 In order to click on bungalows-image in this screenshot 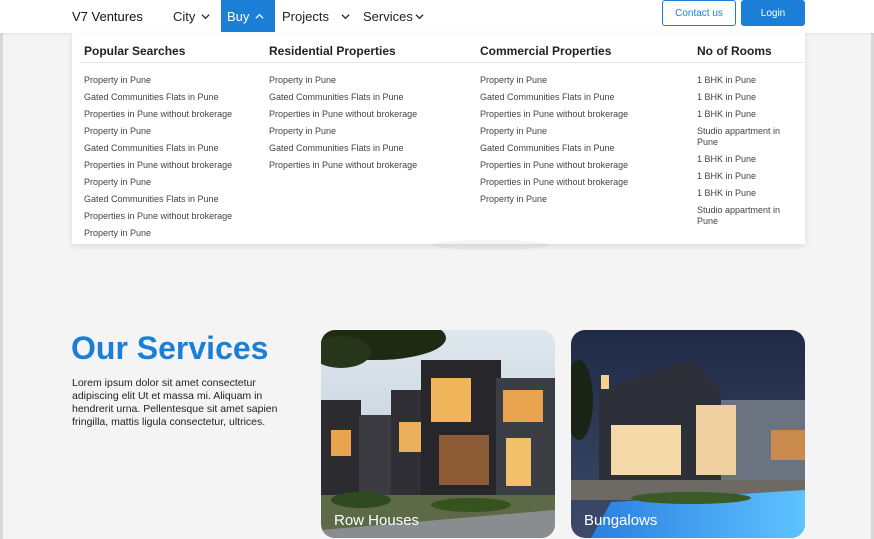, I will do `click(688, 434)`.